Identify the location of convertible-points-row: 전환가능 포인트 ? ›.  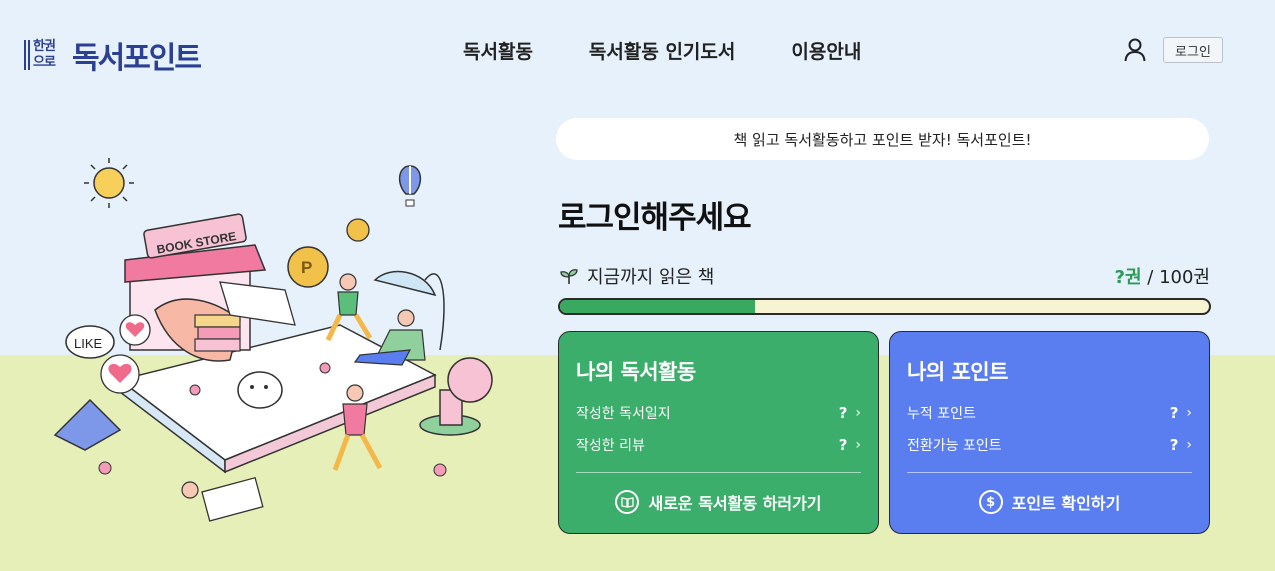
(1049, 445).